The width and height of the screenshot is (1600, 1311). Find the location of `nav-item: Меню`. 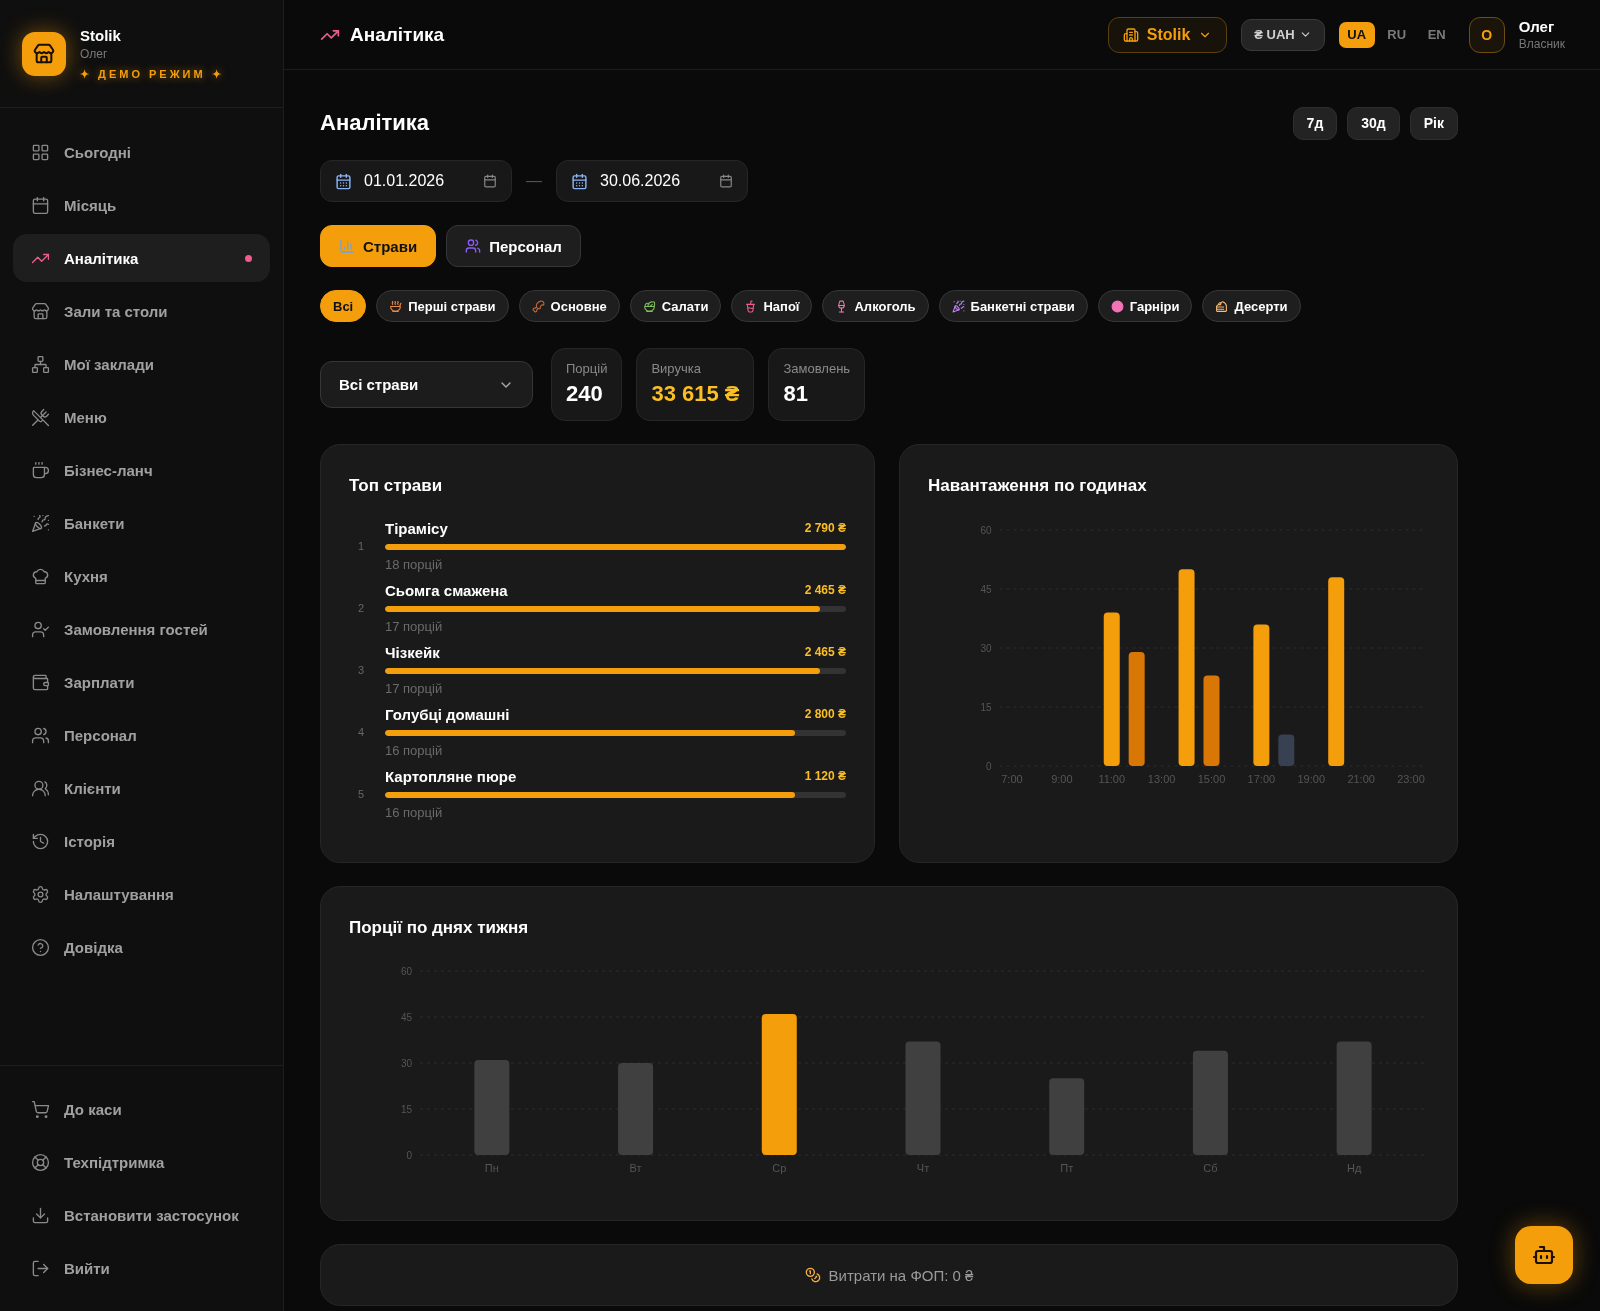

nav-item: Меню is located at coordinates (141, 417).